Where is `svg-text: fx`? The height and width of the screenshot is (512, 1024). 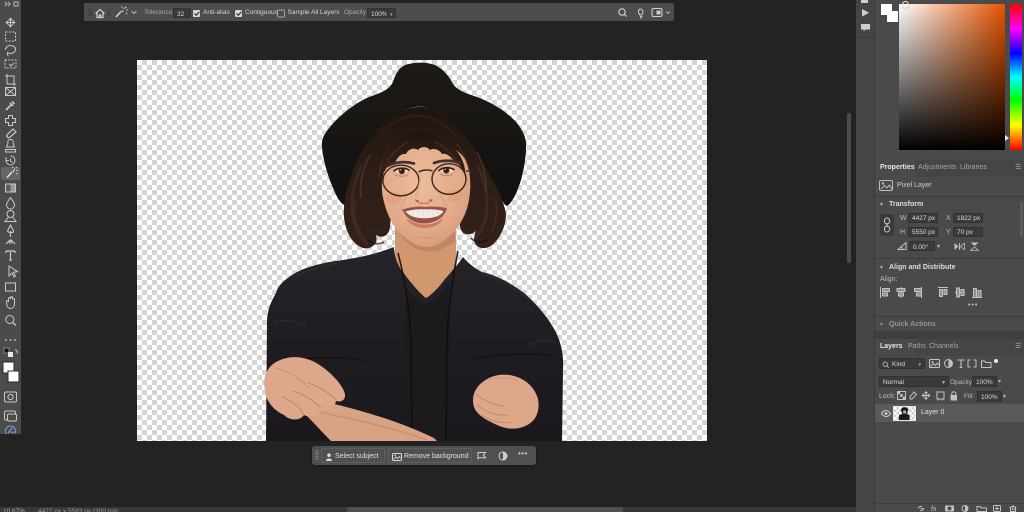 svg-text: fx is located at coordinates (934, 509).